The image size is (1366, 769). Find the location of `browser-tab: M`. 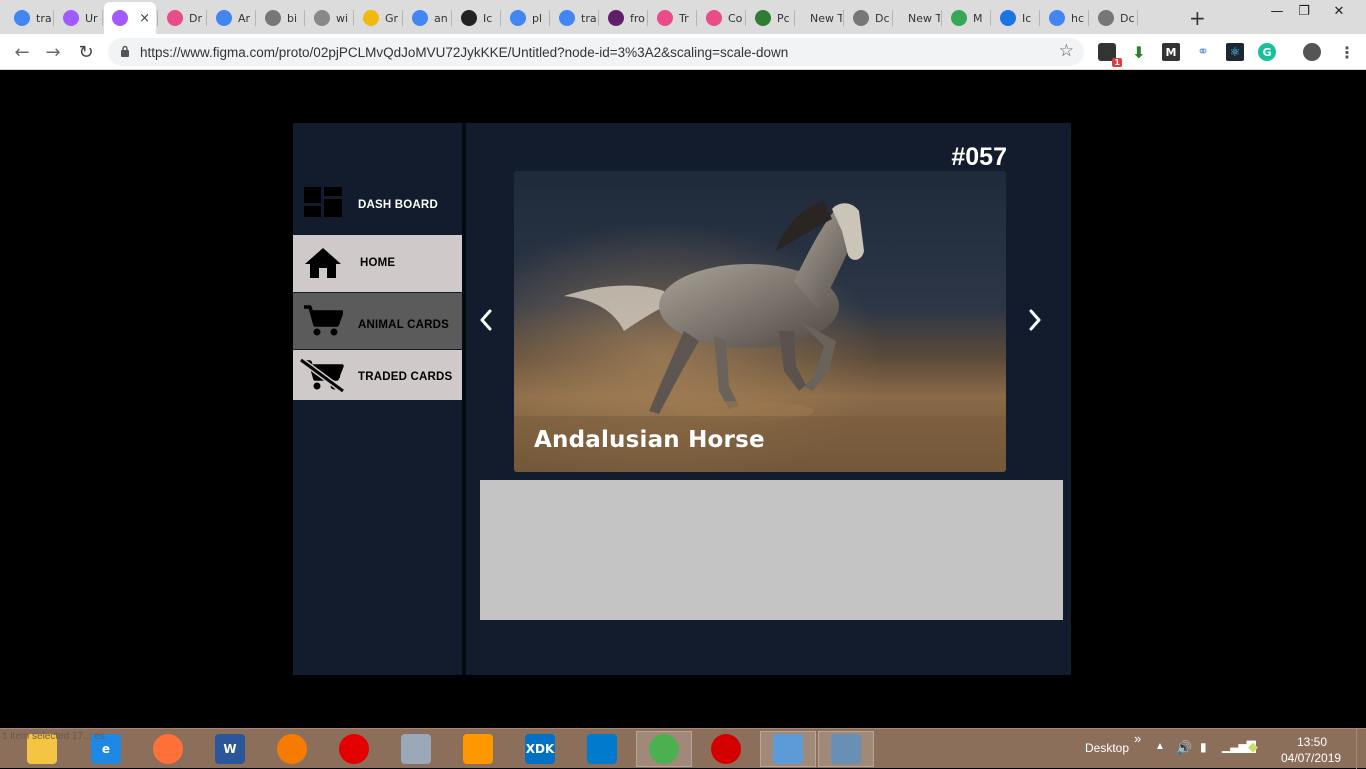

browser-tab: M is located at coordinates (966, 18).